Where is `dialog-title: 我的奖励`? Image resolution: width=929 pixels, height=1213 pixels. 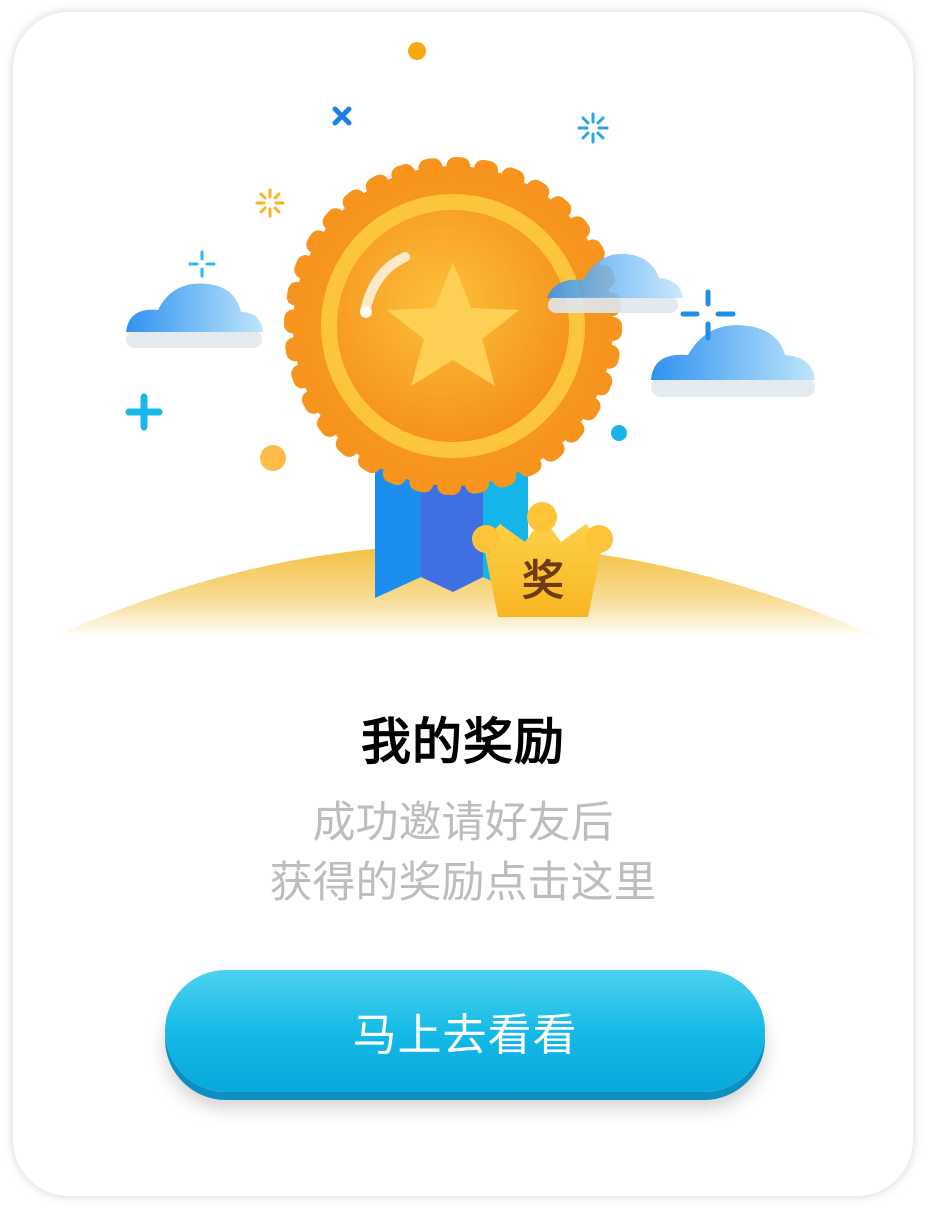 dialog-title: 我的奖励 is located at coordinates (463, 742).